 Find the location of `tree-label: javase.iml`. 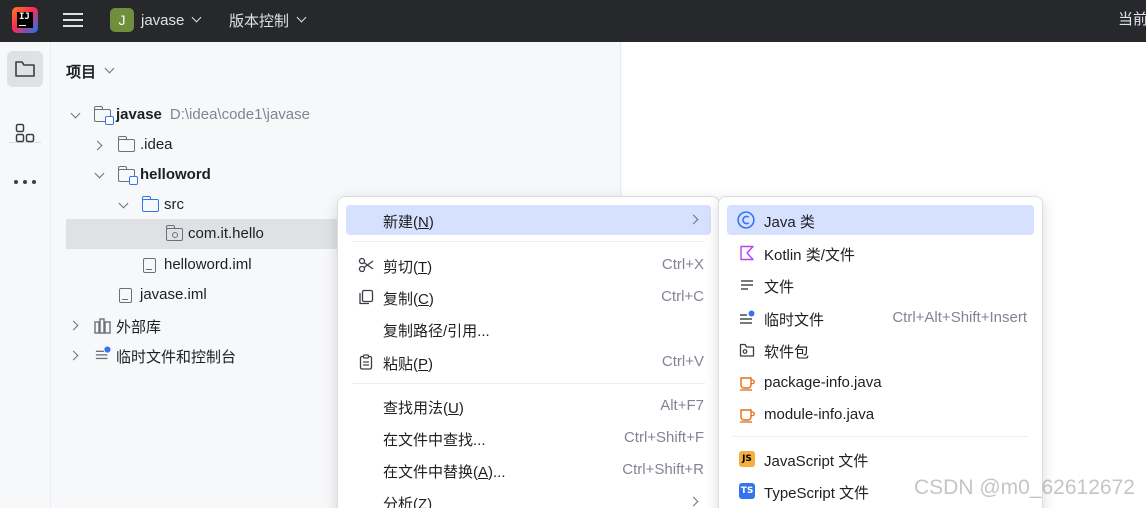

tree-label: javase.iml is located at coordinates (173, 294).